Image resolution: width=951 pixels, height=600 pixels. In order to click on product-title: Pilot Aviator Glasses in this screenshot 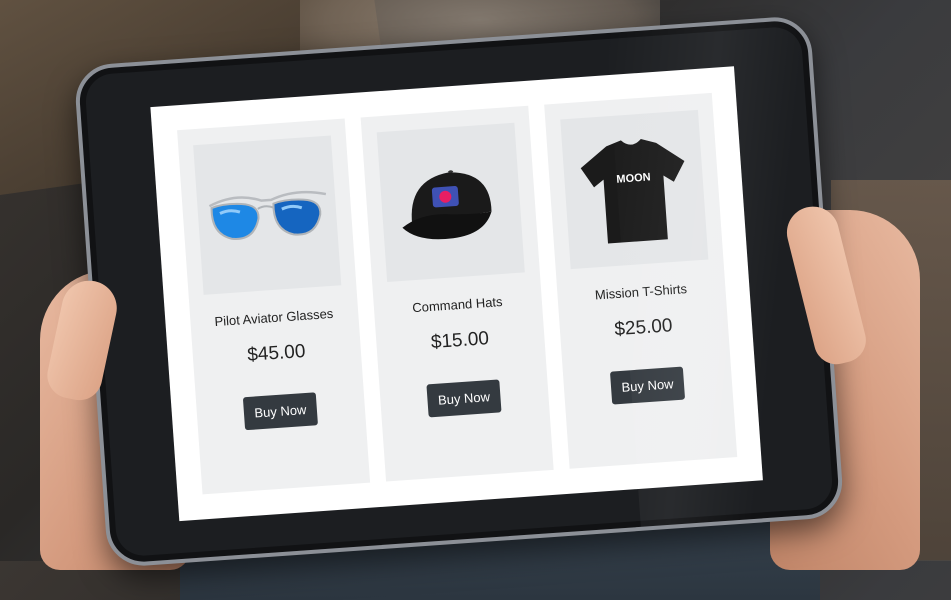, I will do `click(273, 317)`.